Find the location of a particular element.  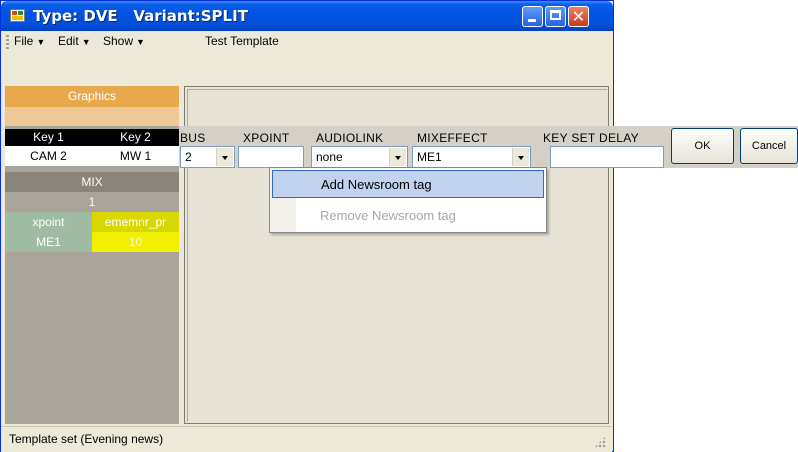

bus-select-value: 2 is located at coordinates (188, 157).